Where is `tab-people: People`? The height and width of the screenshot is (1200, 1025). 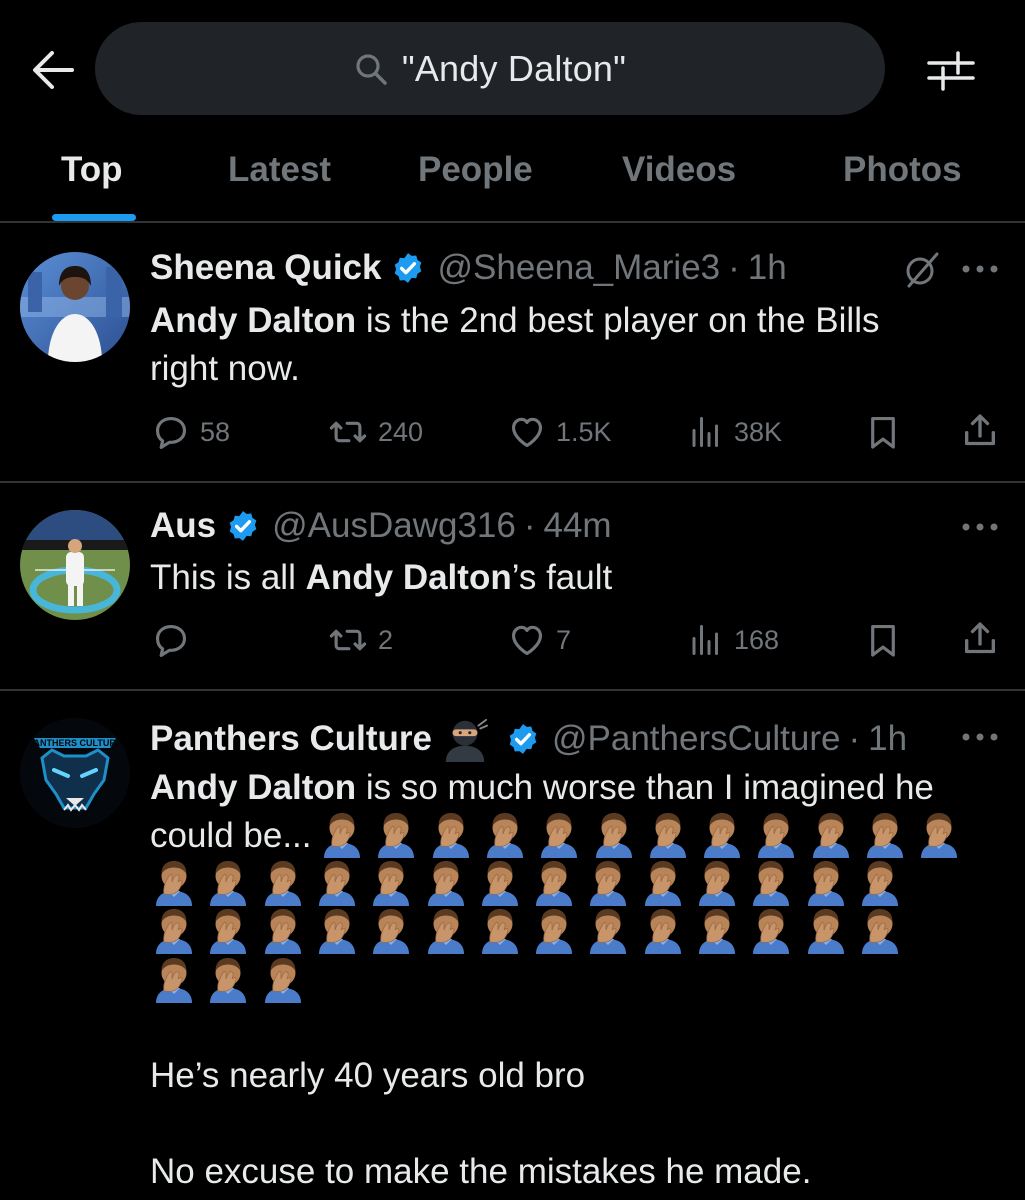 tab-people: People is located at coordinates (475, 170).